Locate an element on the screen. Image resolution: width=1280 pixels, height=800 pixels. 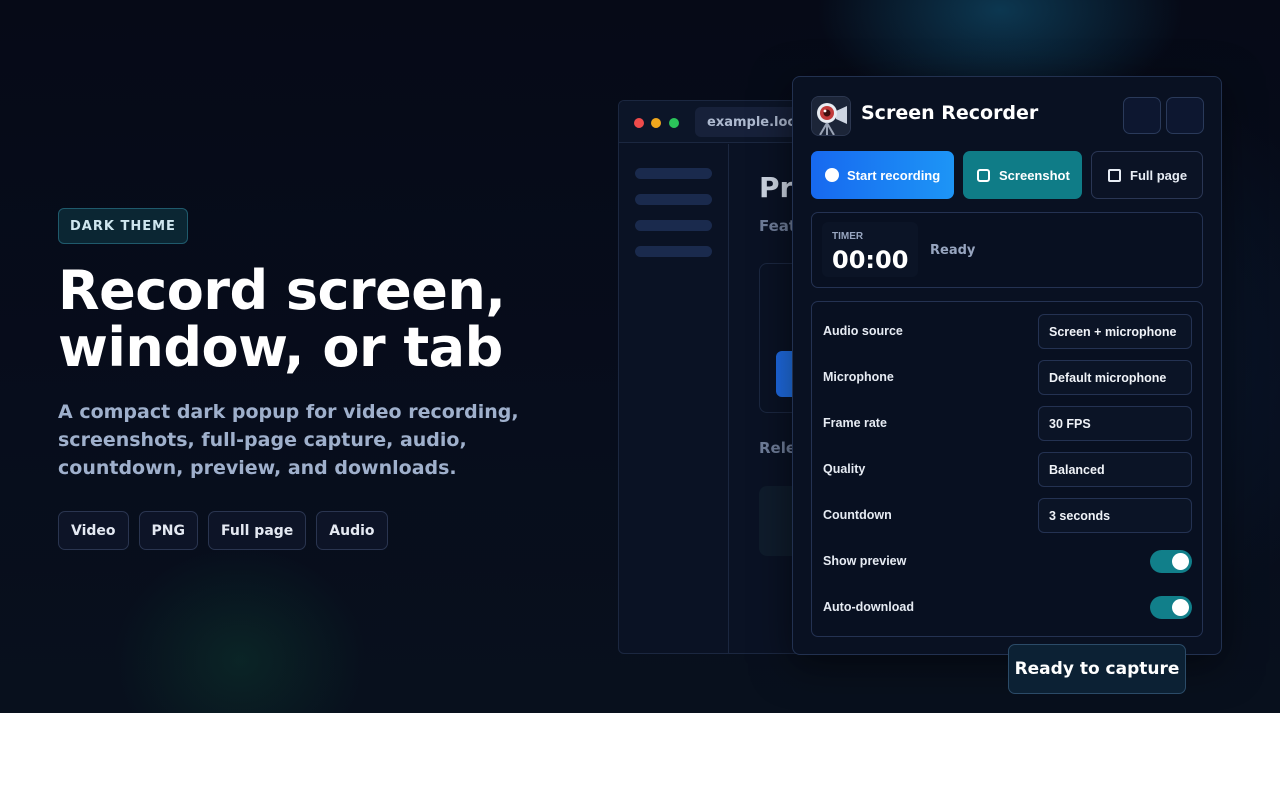
microphone-select: Default microphone is located at coordinates (1115, 377).